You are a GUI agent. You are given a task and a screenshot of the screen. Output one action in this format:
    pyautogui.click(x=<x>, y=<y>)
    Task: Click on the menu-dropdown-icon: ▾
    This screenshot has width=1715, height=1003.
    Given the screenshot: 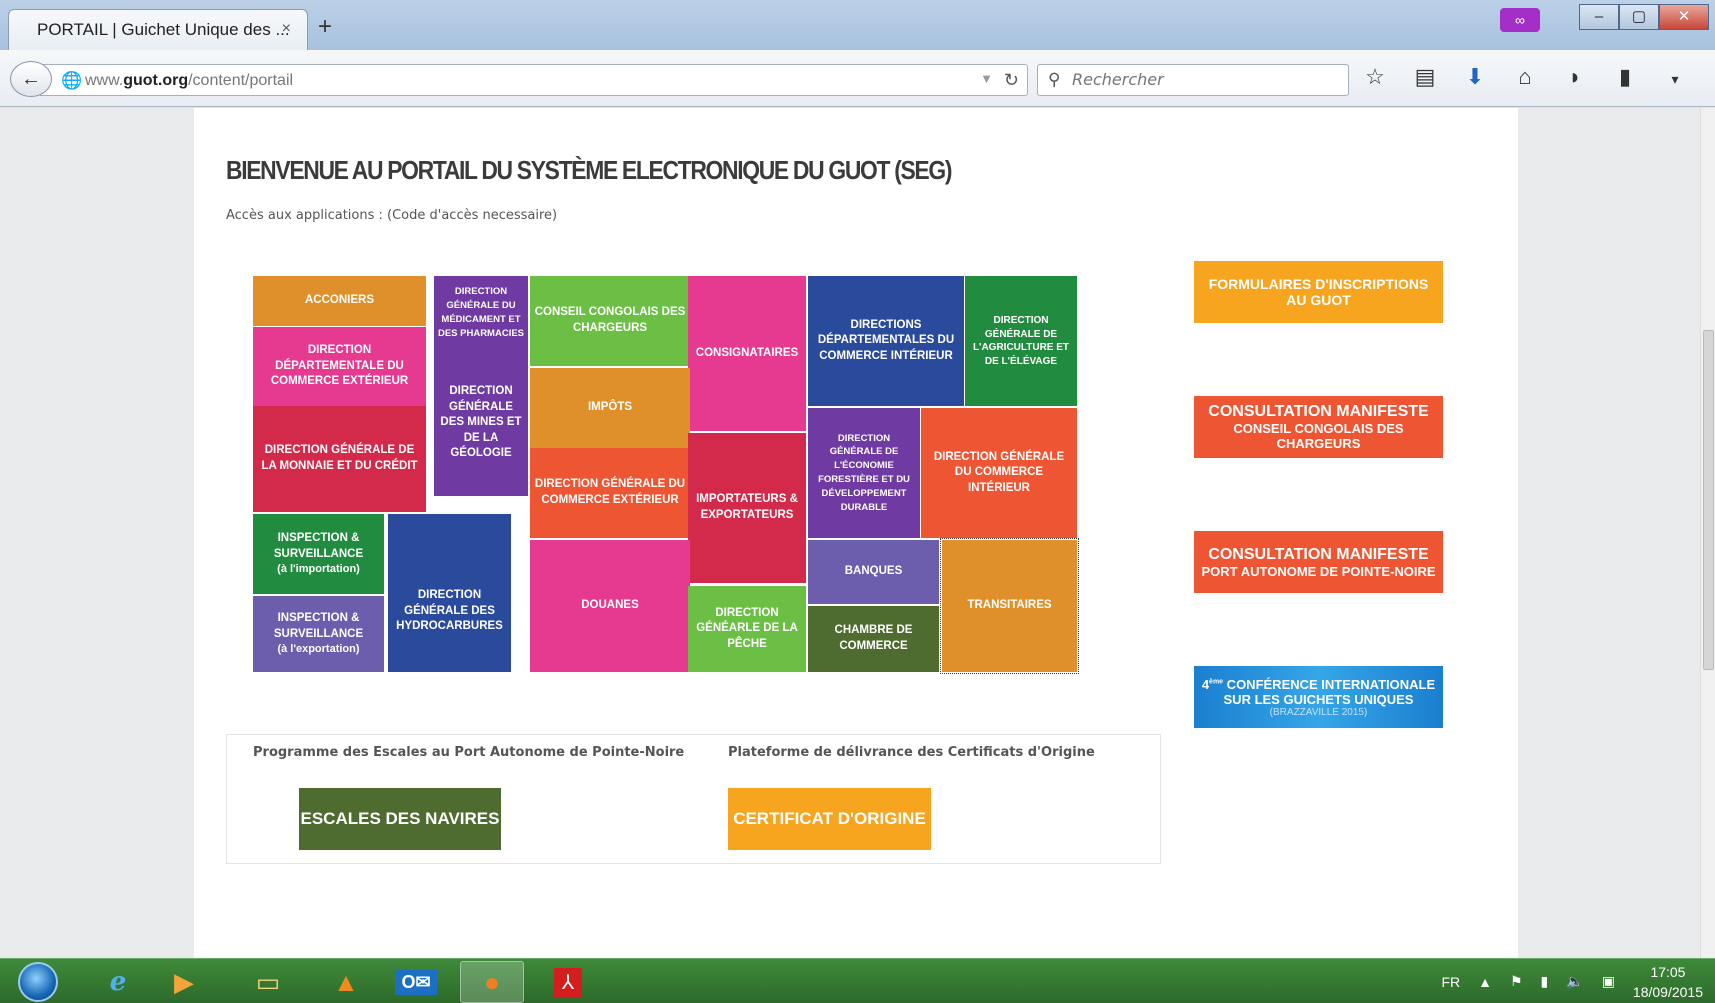 What is the action you would take?
    pyautogui.click(x=1675, y=79)
    